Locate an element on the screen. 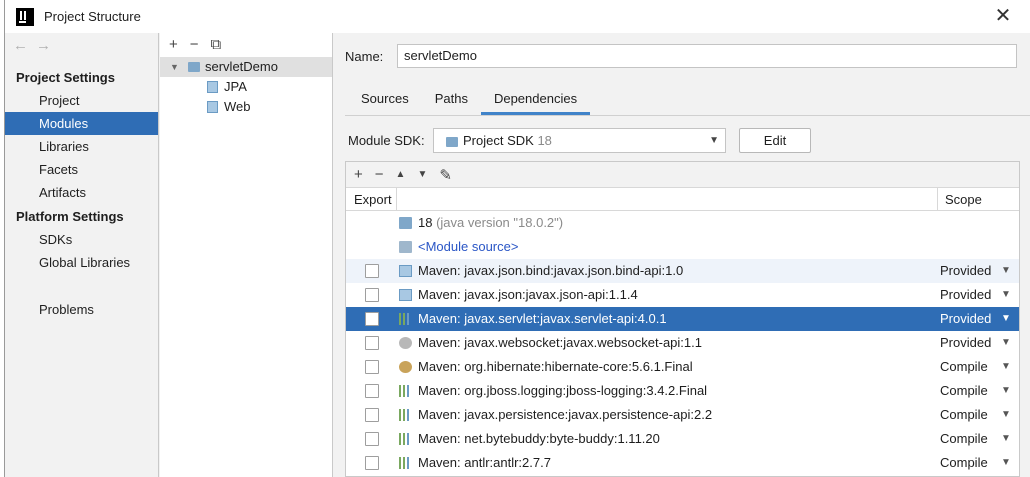 The width and height of the screenshot is (1030, 477). header-export: Export is located at coordinates (373, 199).